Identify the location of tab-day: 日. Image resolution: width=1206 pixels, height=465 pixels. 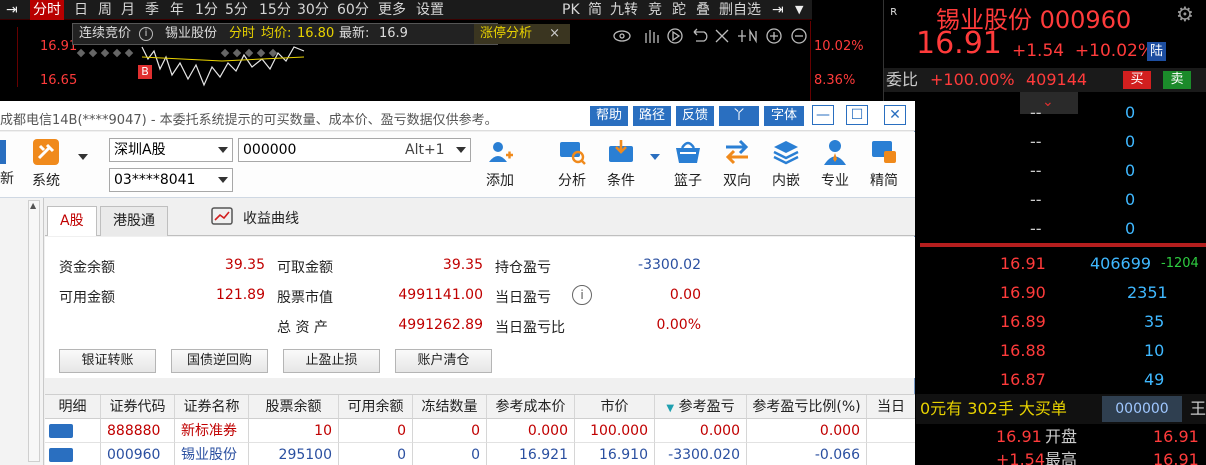
(81, 10).